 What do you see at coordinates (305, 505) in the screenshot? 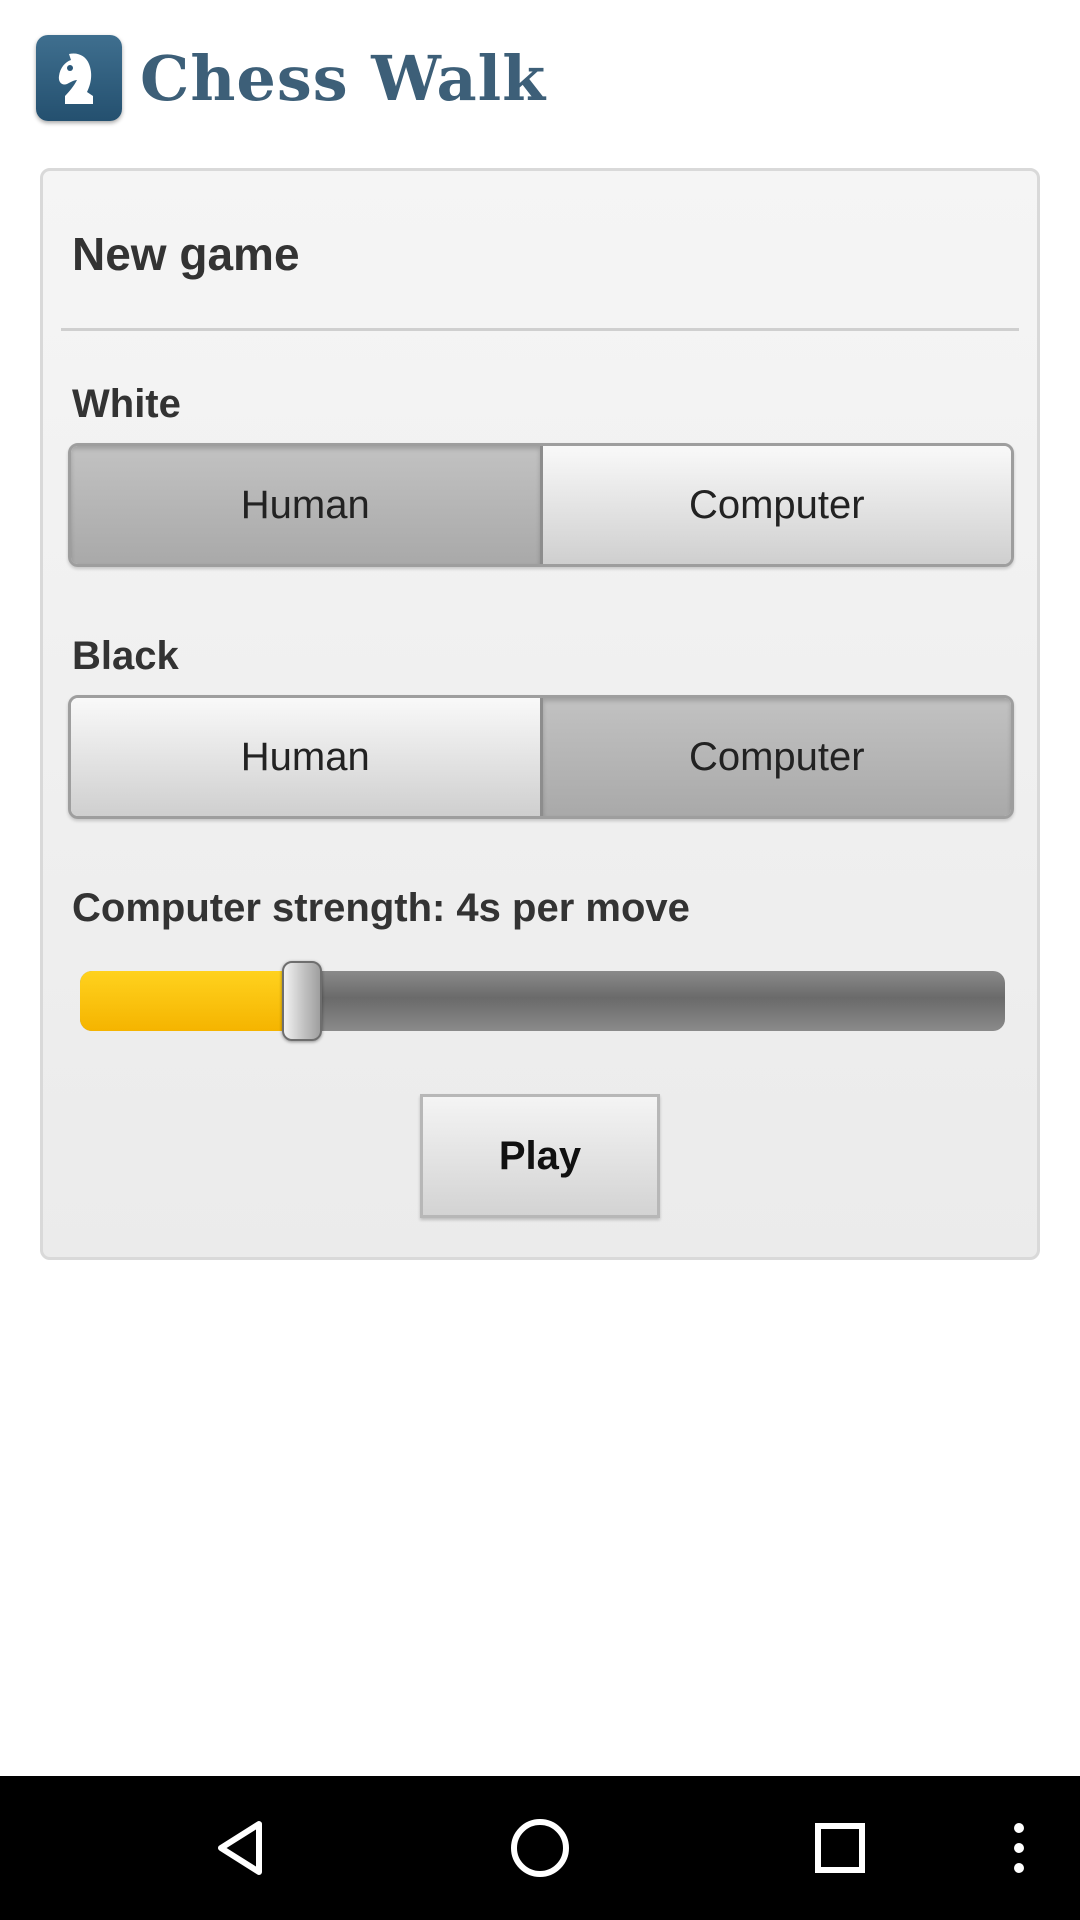
I see `white-human-option: Human` at bounding box center [305, 505].